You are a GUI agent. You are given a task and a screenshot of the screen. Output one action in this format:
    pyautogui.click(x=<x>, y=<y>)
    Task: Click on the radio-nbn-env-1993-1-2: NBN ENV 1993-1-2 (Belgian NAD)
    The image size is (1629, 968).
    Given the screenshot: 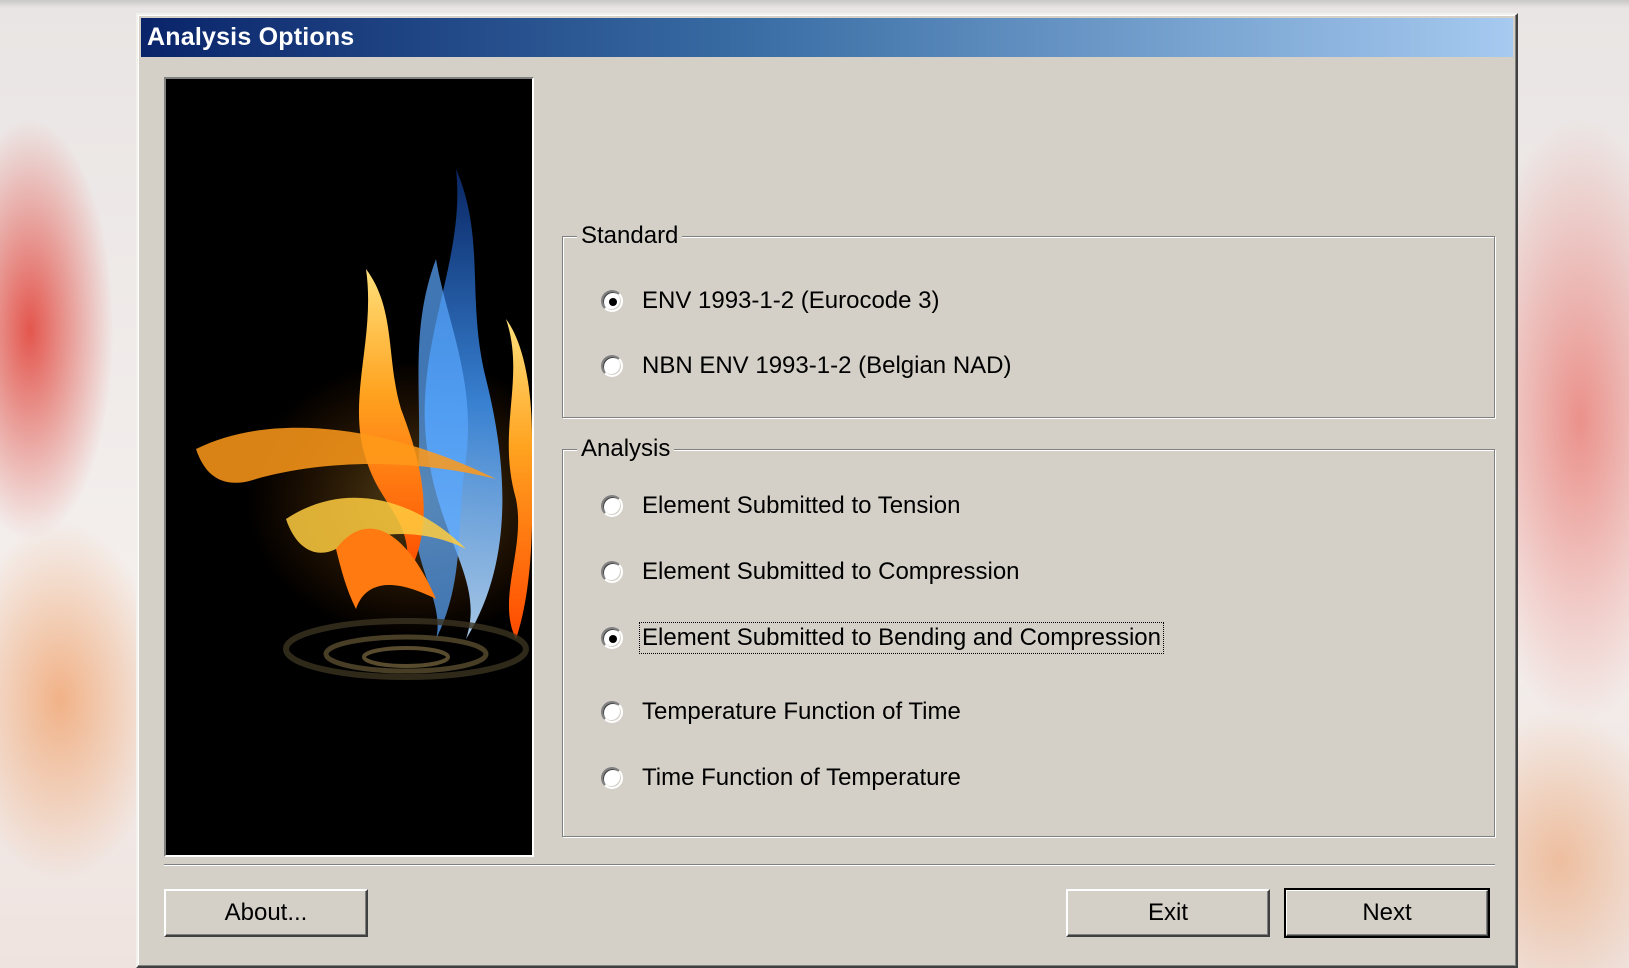 What is the action you would take?
    pyautogui.click(x=807, y=366)
    